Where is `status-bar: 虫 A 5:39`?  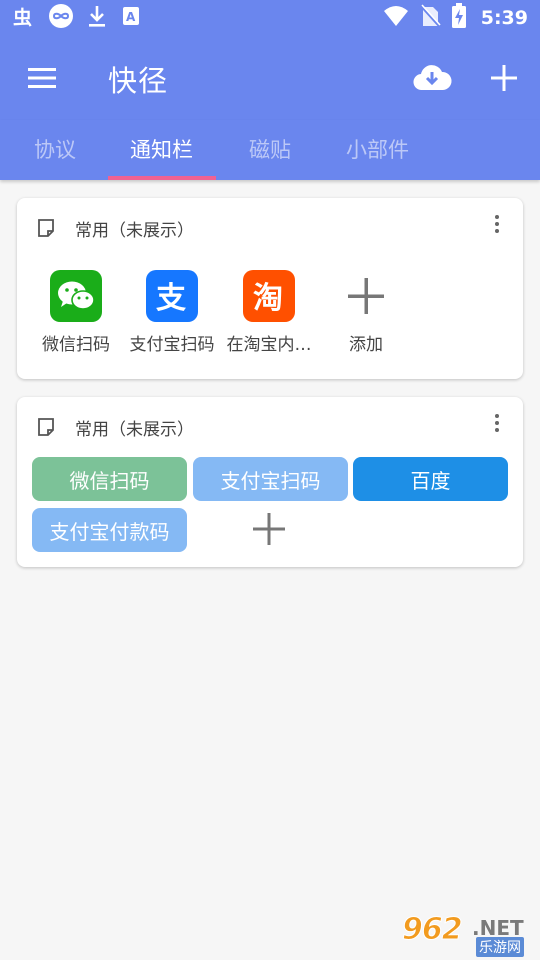 status-bar: 虫 A 5:39 is located at coordinates (270, 18).